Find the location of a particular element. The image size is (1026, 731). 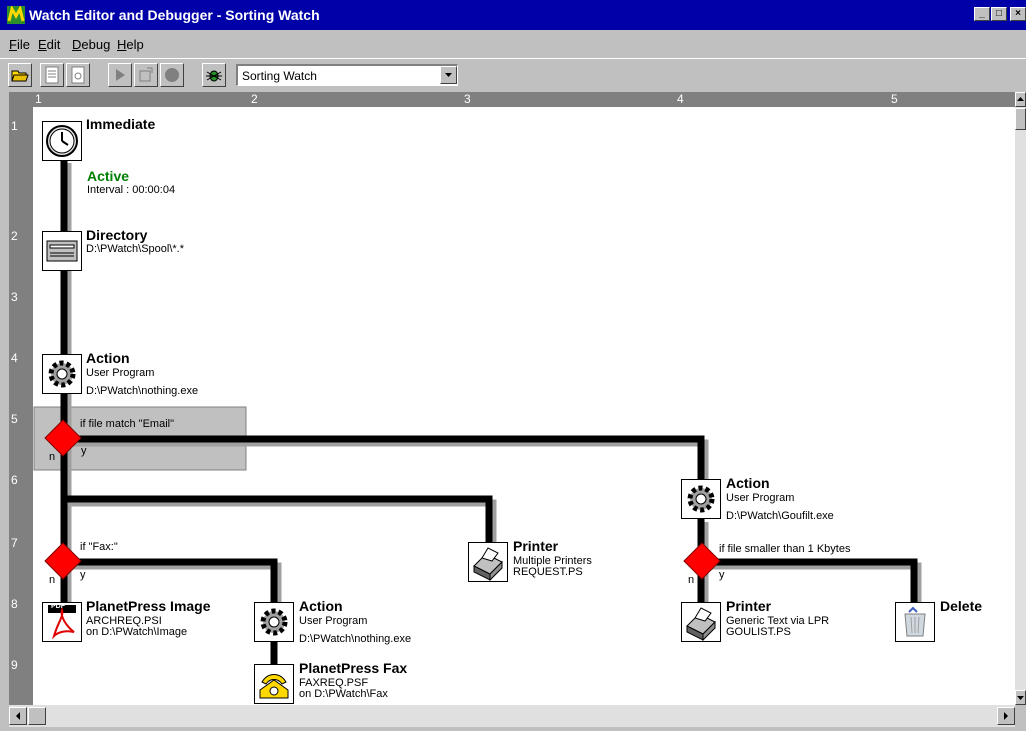

row-number: 6 is located at coordinates (14, 480).